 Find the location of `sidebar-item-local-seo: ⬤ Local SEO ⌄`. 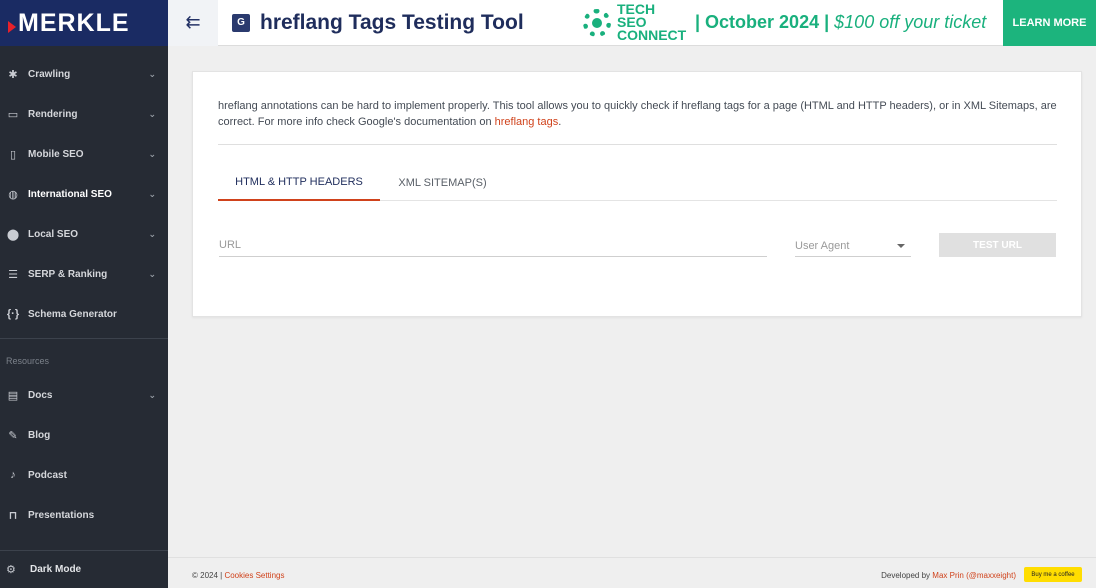

sidebar-item-local-seo: ⬤ Local SEO ⌄ is located at coordinates (84, 234).